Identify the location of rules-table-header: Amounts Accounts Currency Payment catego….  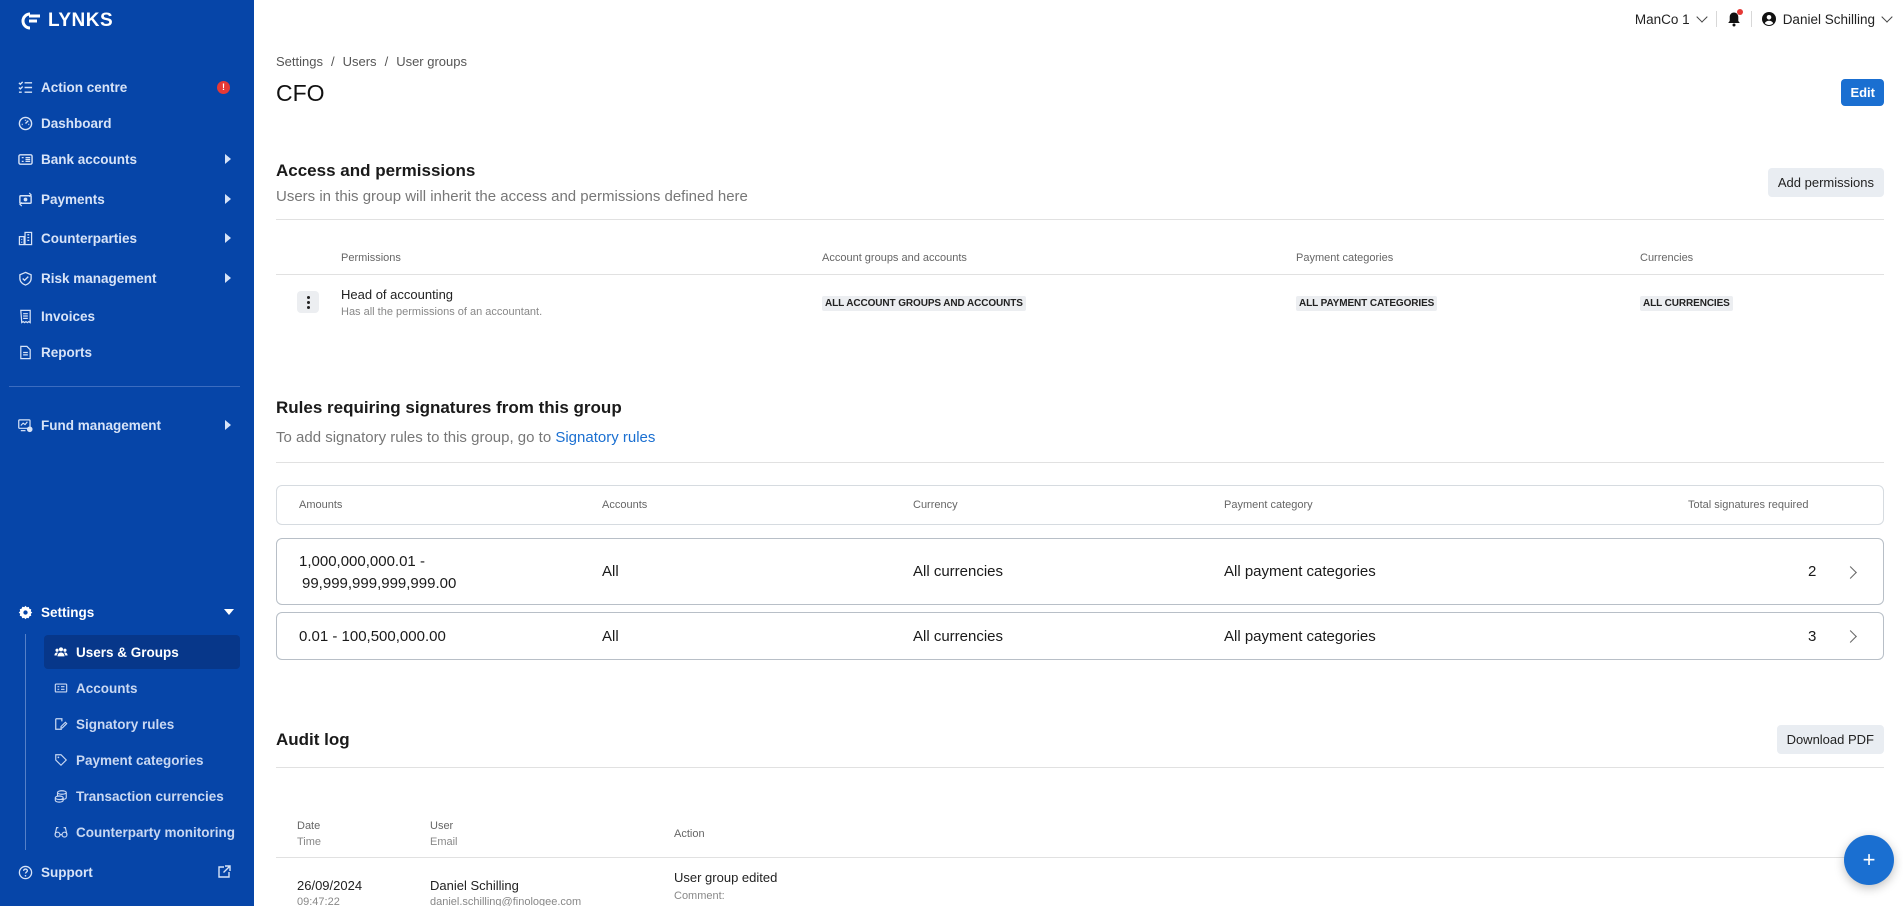
(1080, 505).